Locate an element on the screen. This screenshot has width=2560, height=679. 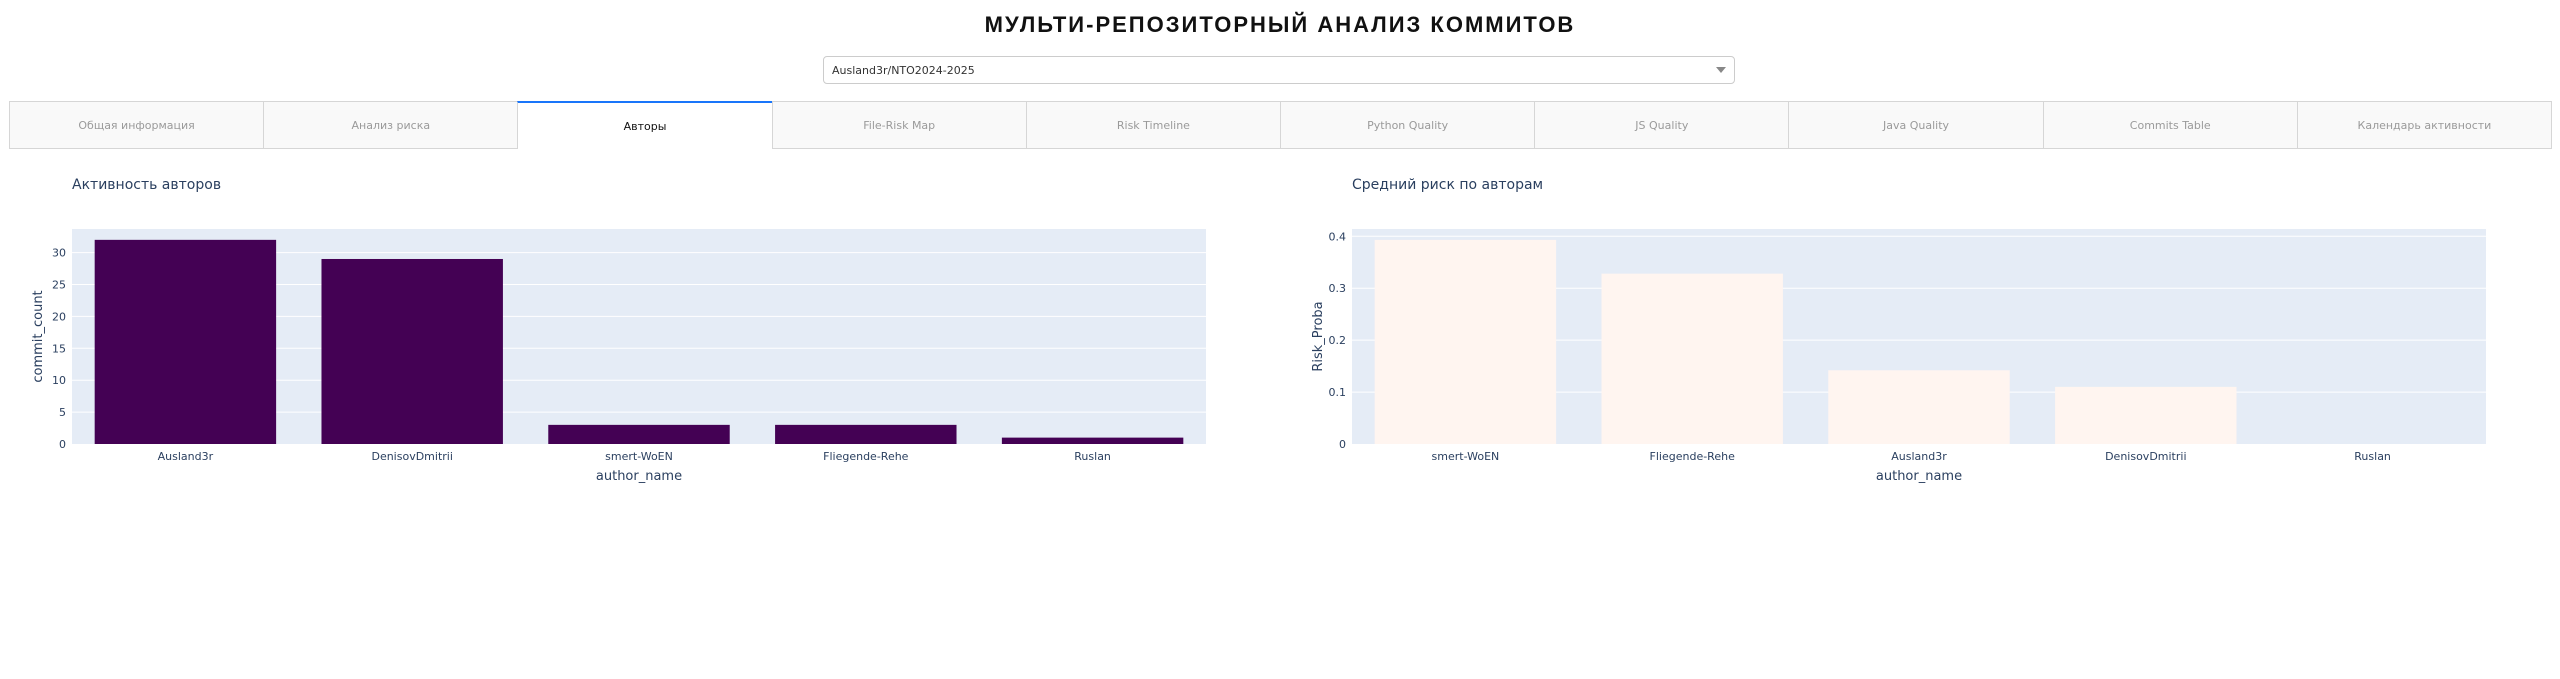
y-tick-label: 15 is located at coordinates (59, 348).